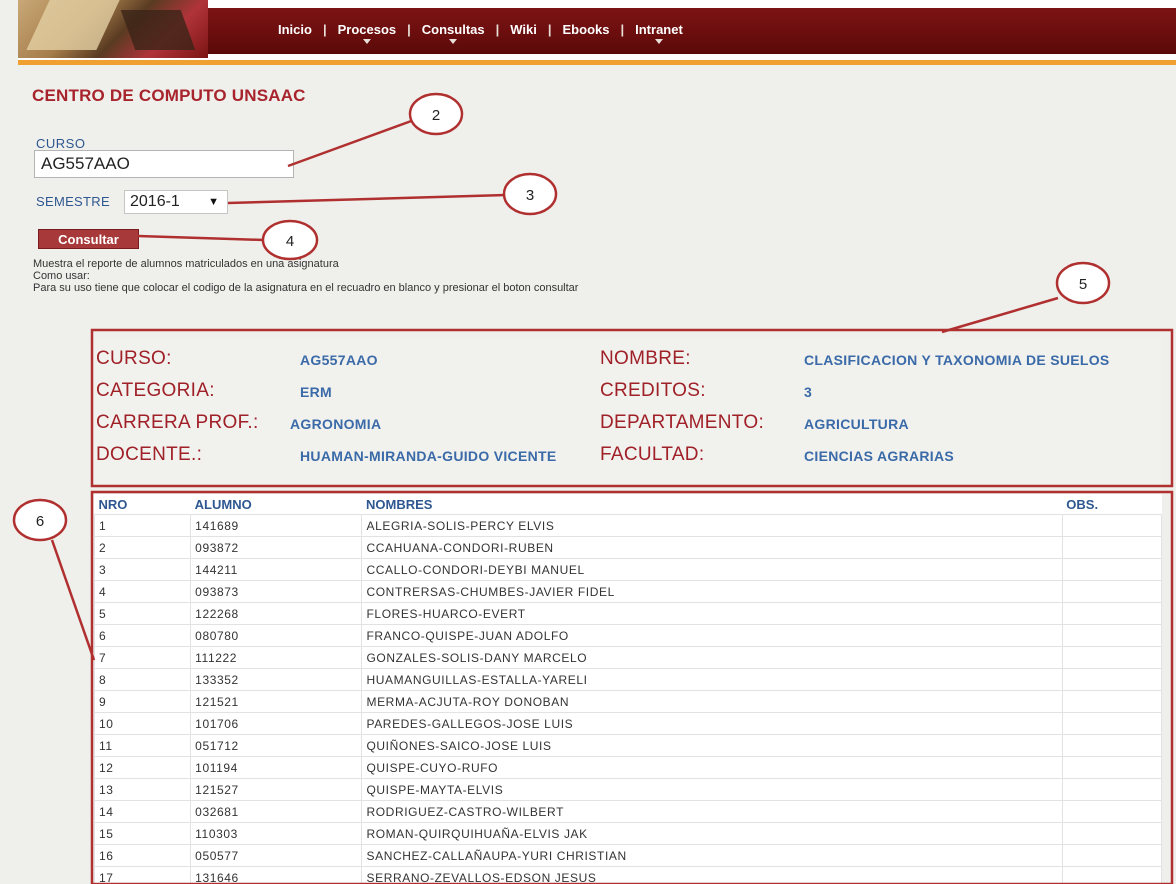 This screenshot has height=884, width=1176. I want to click on column-header-obs: OBS., so click(1082, 504).